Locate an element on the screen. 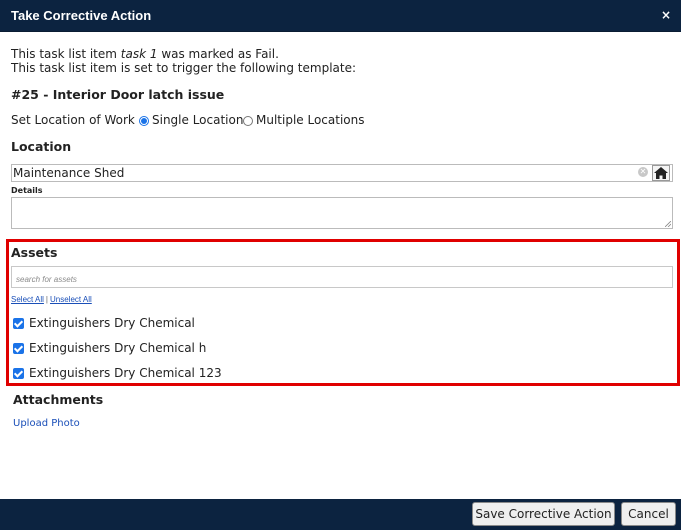 This screenshot has height=530, width=681. asset-search-input is located at coordinates (336, 279).